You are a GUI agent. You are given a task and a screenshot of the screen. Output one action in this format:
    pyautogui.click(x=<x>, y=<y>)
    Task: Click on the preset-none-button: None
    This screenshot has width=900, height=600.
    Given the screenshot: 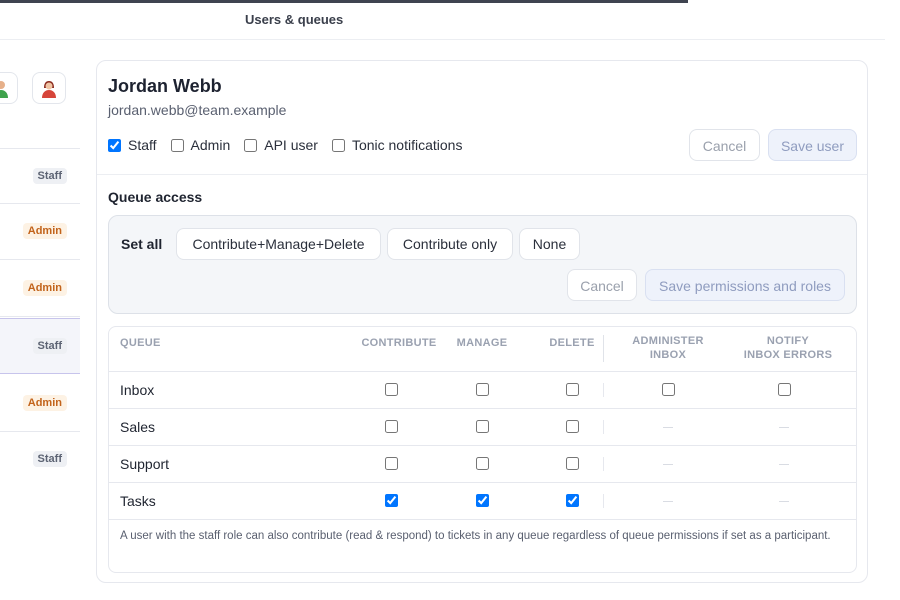 What is the action you would take?
    pyautogui.click(x=549, y=244)
    